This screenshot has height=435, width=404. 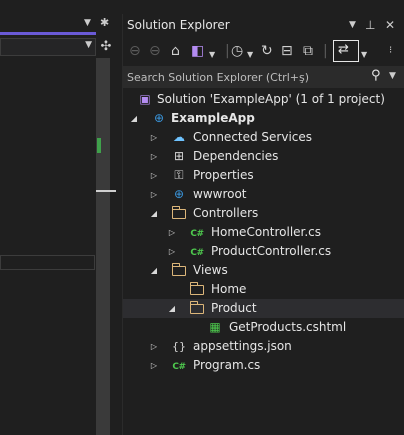 I want to click on dependencies-icon: ⊞, so click(x=179, y=156).